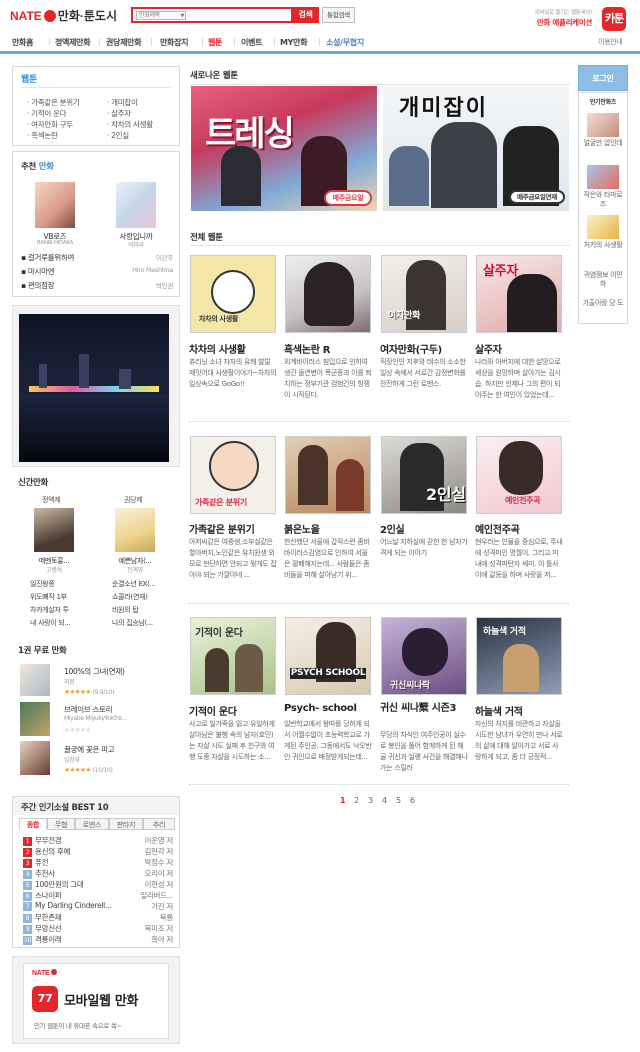 Image resolution: width=640 pixels, height=1052 pixels. What do you see at coordinates (284, 148) in the screenshot?
I see `banner-toresing: 트레싱 매주금요일` at bounding box center [284, 148].